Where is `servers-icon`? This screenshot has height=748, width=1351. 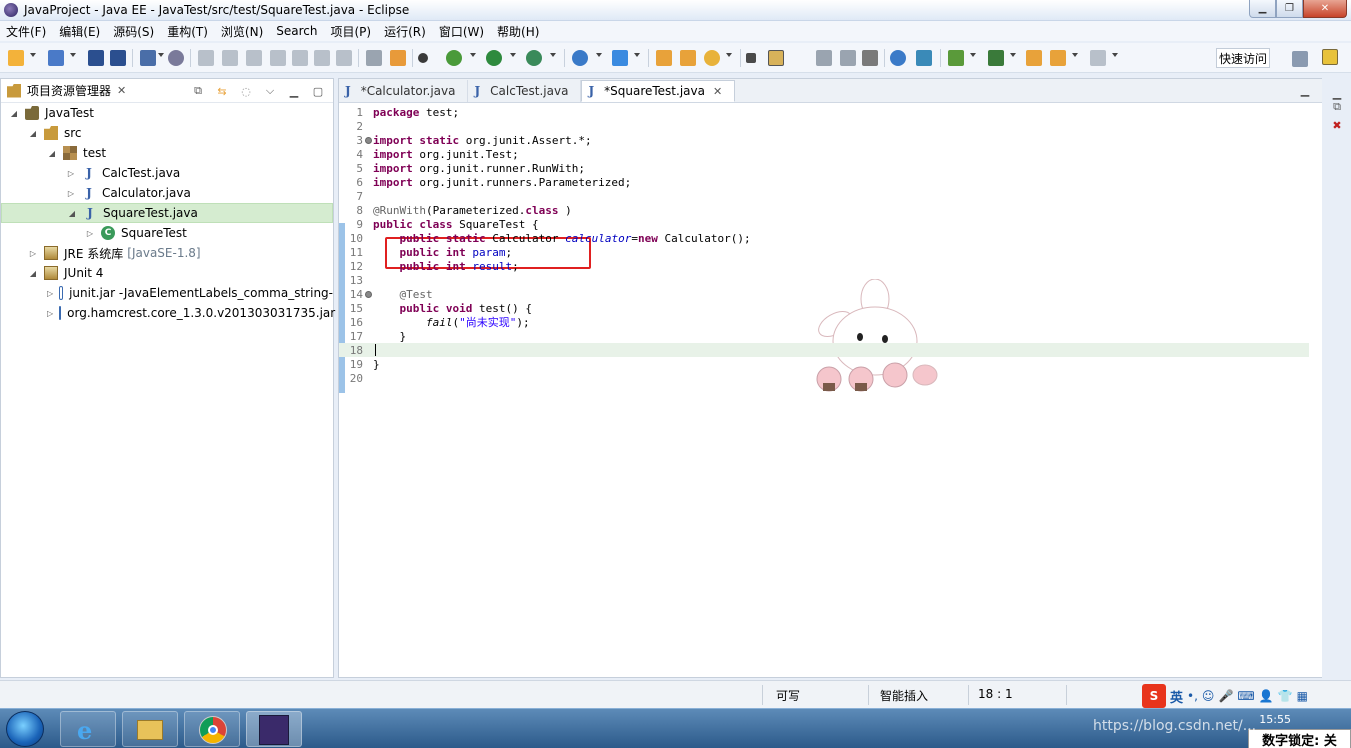 servers-icon is located at coordinates (620, 58).